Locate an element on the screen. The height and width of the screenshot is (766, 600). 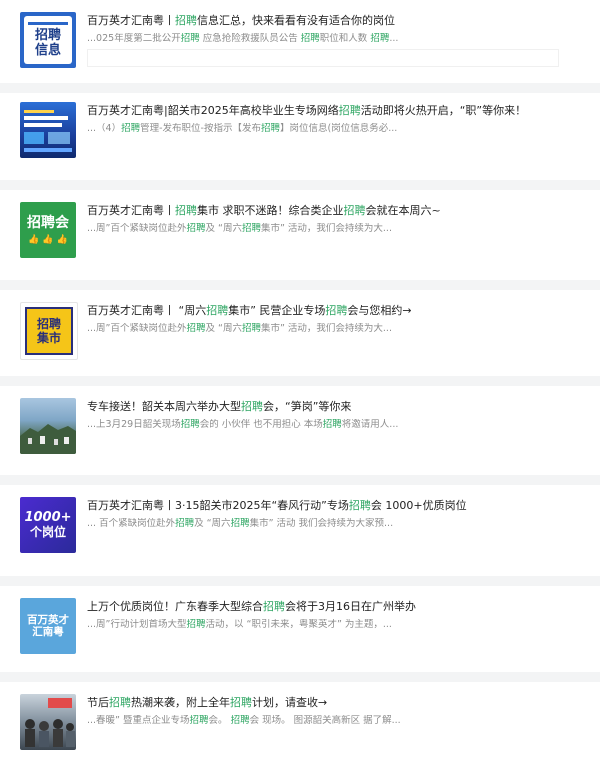
text-run: 百万英才汇南粤丨 “周六 is located at coordinates (147, 310).